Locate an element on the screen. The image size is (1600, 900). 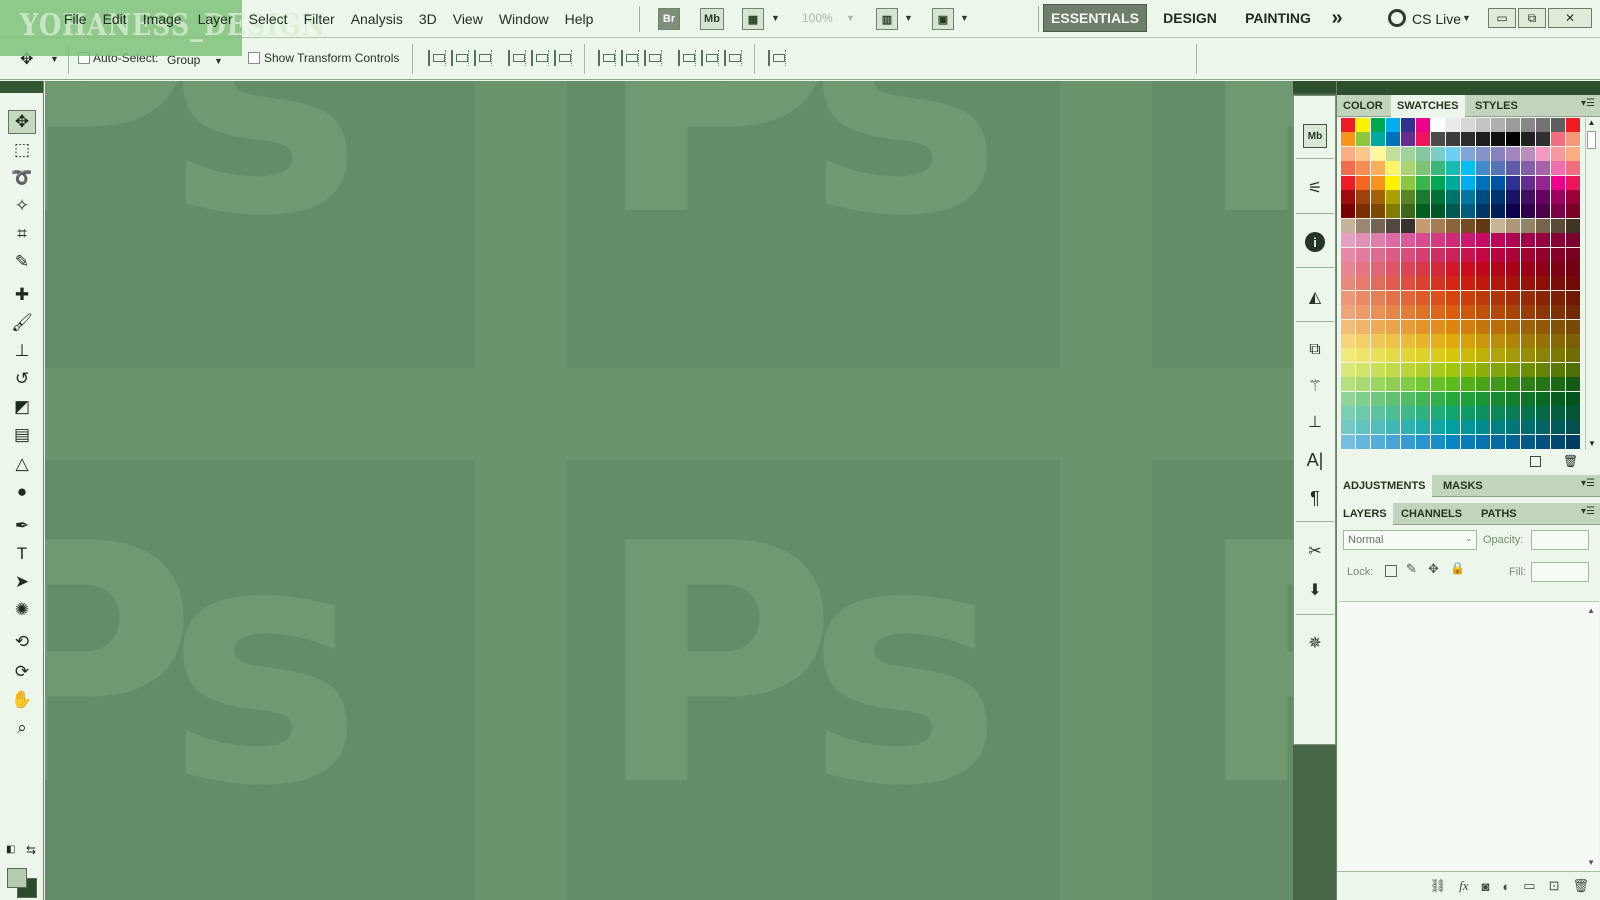
align-left-icon is located at coordinates (517, 58).